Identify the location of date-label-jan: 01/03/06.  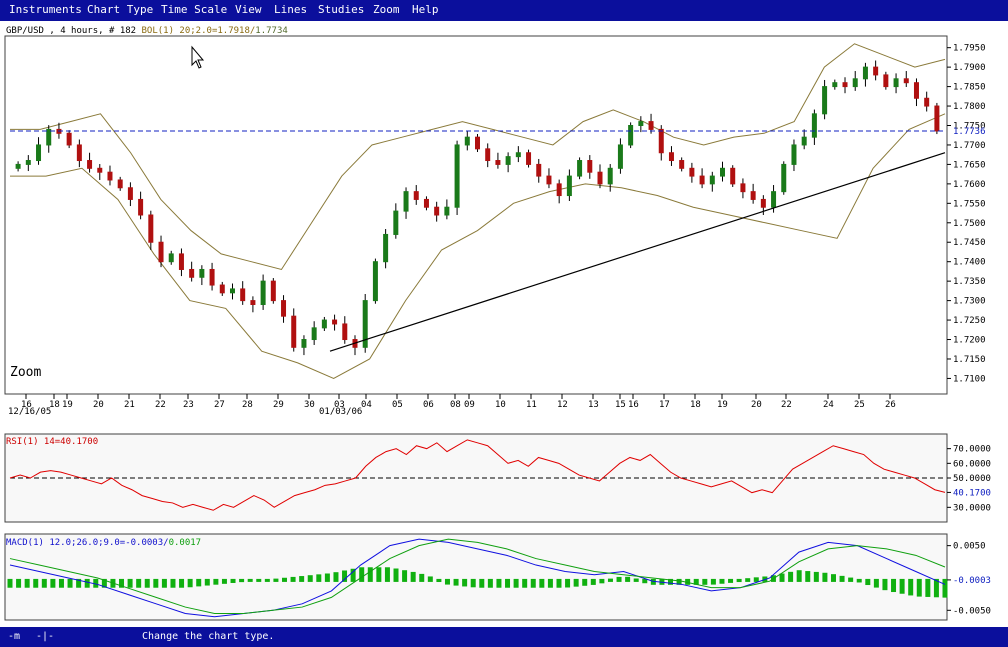
(340, 412).